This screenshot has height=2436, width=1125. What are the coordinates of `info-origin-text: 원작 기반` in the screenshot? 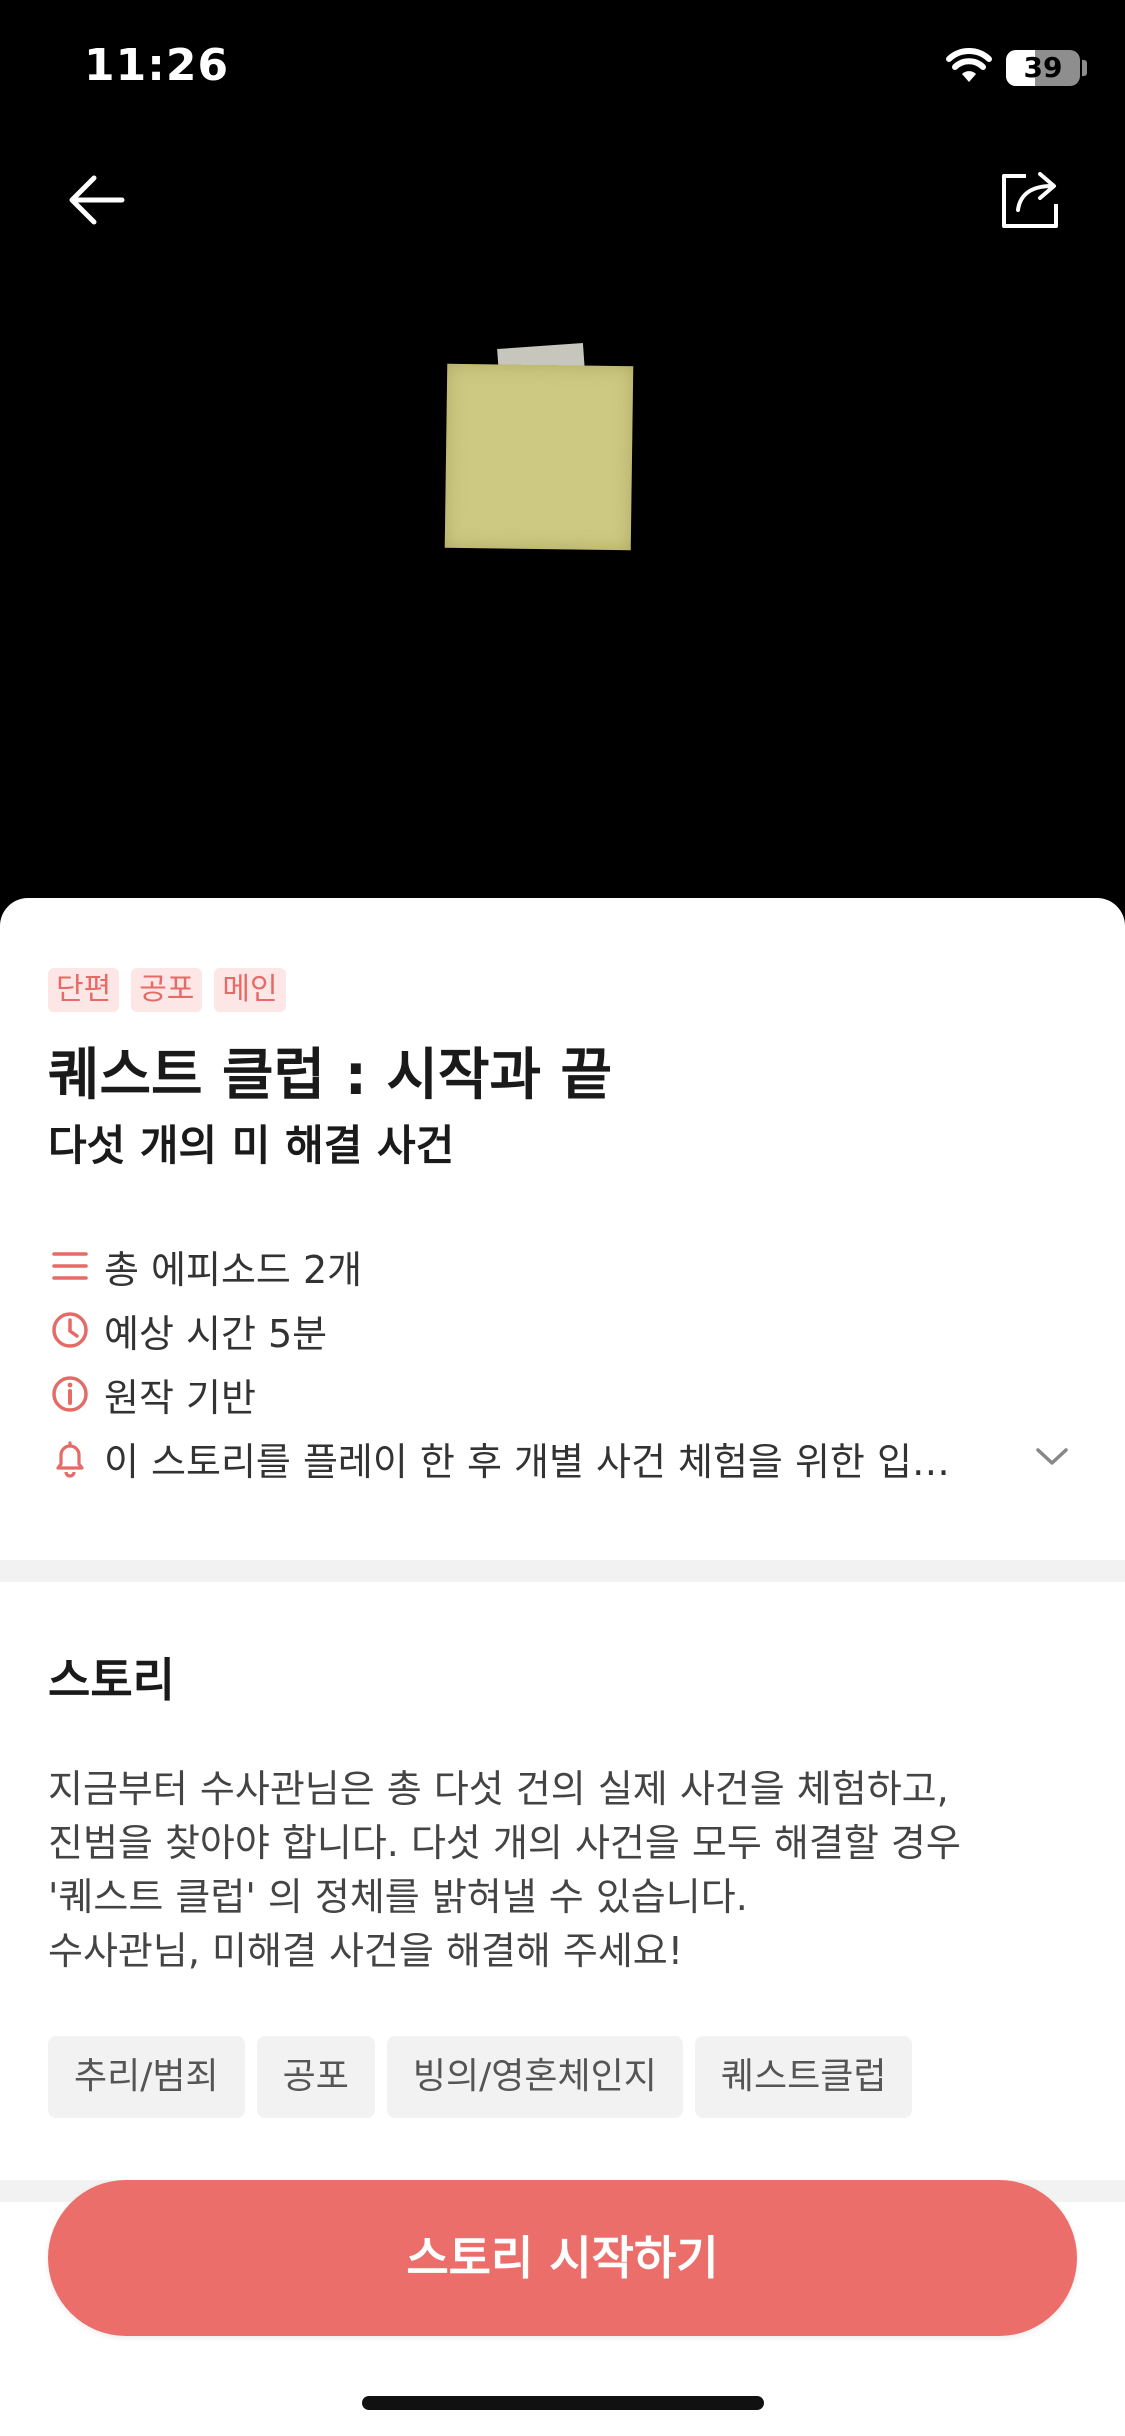 It's located at (180, 1397).